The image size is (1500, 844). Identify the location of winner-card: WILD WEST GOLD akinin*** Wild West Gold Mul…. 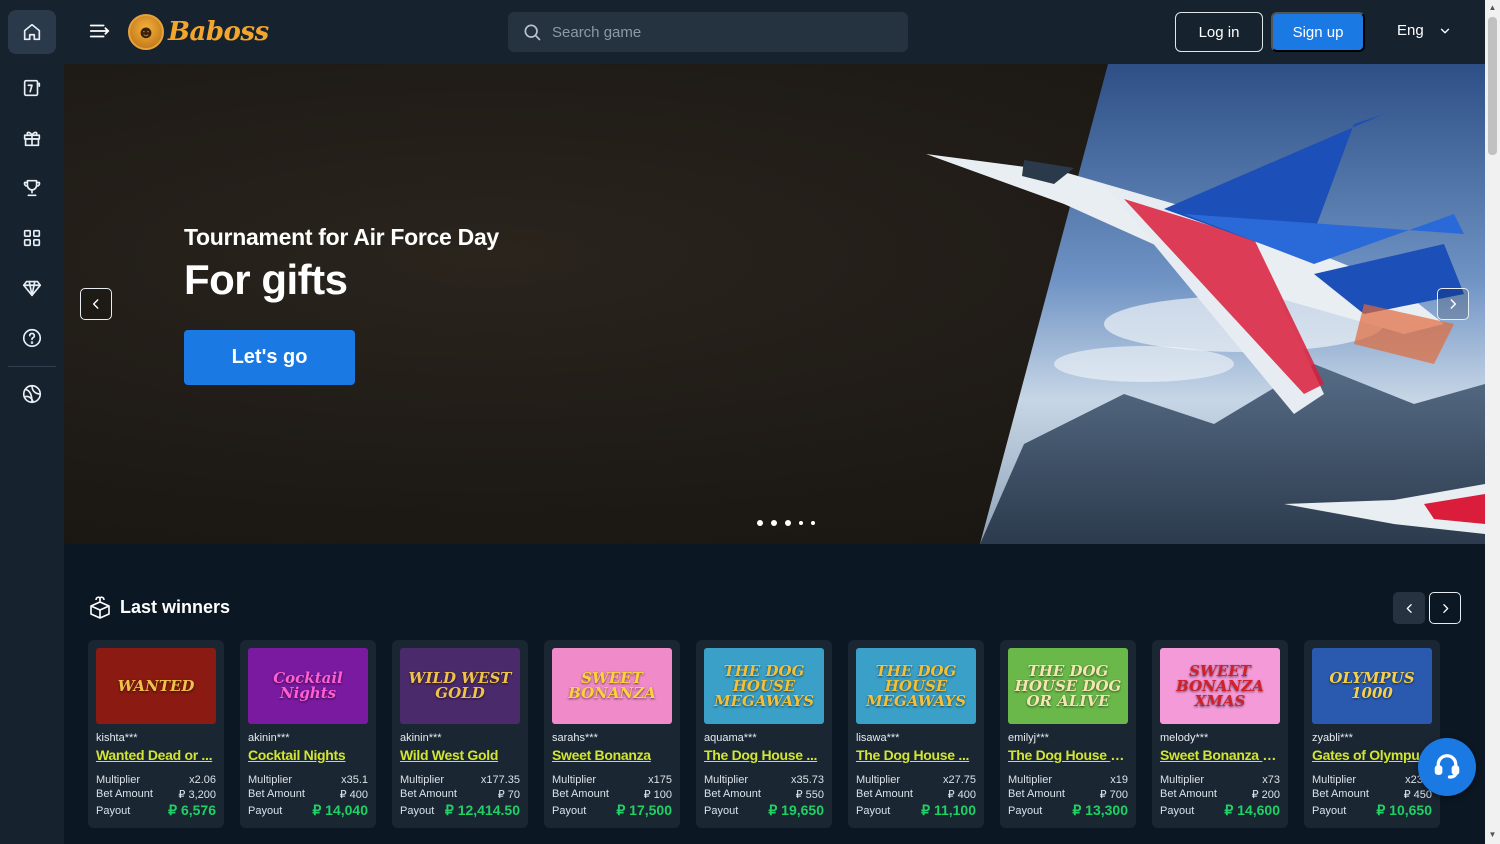
(460, 734).